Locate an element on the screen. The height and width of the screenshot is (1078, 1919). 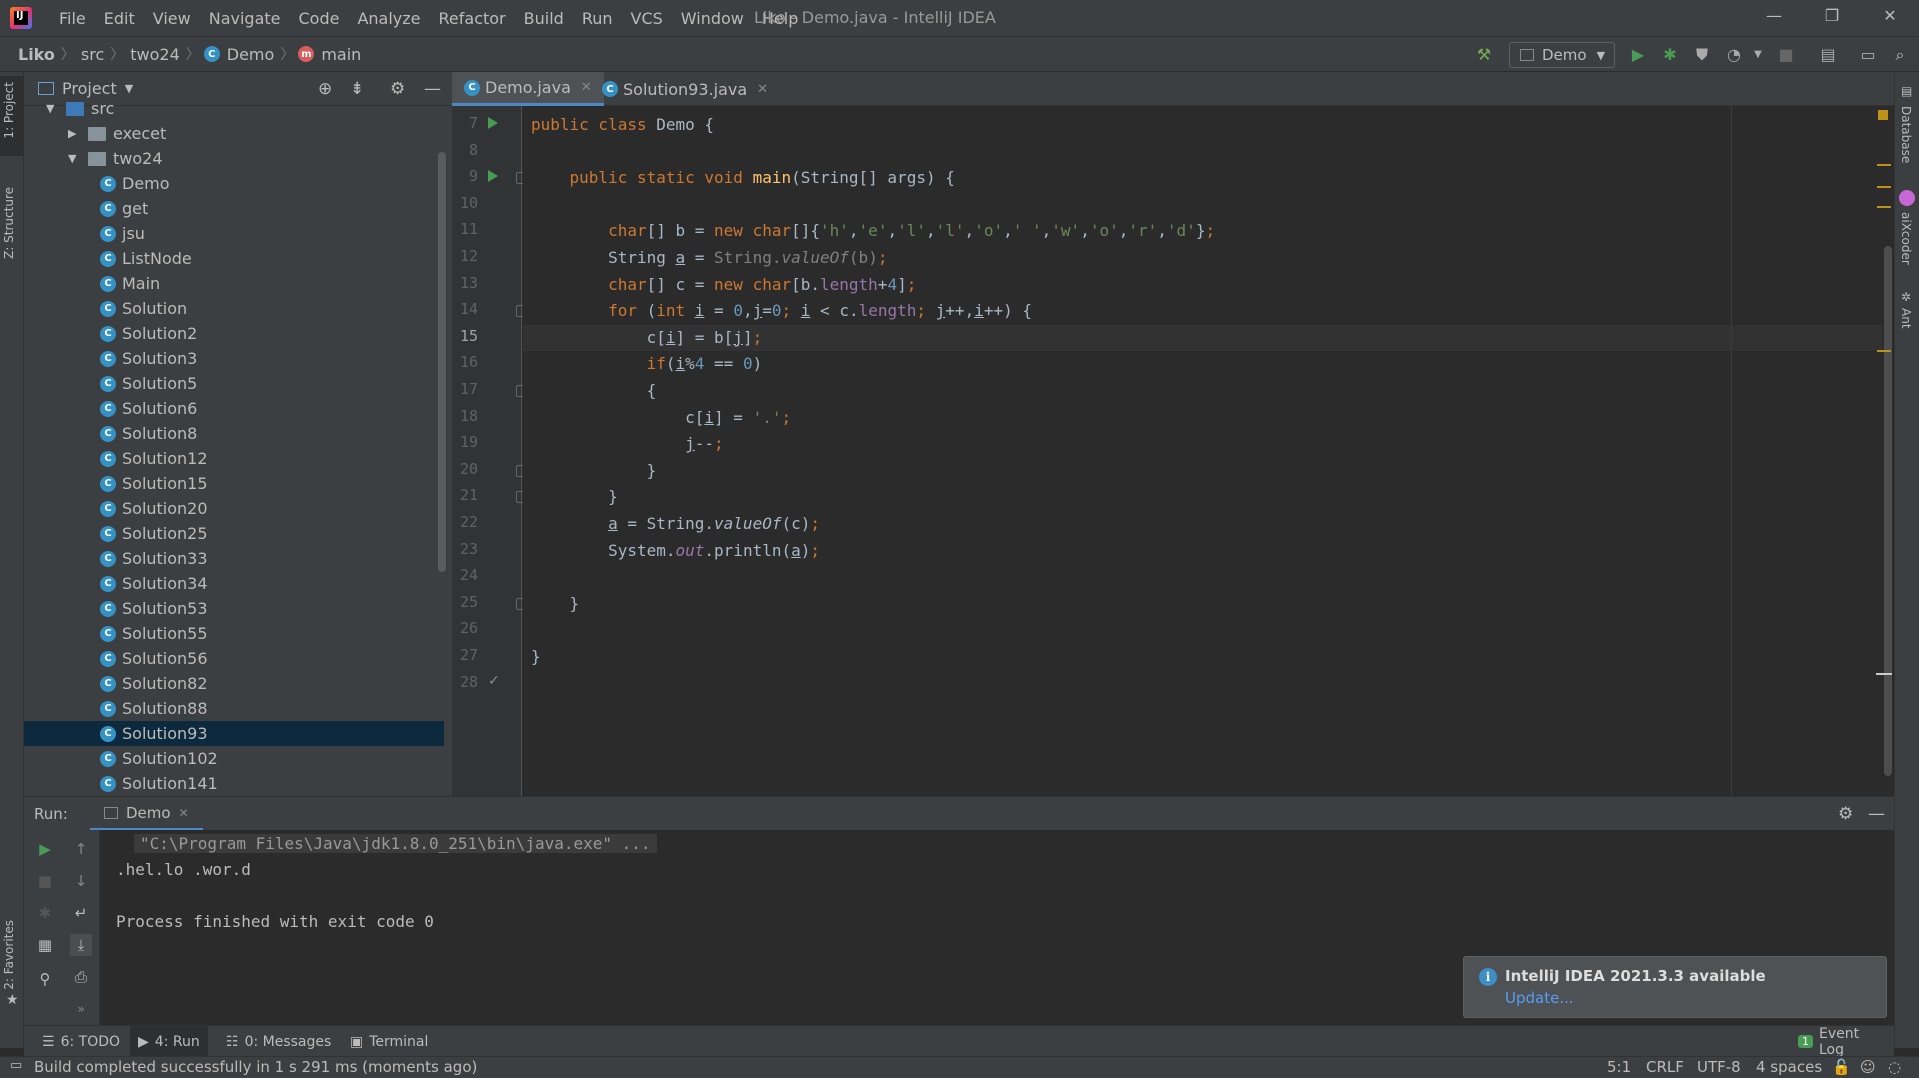
tree-item-solution33: C Solution33 is located at coordinates (234, 558).